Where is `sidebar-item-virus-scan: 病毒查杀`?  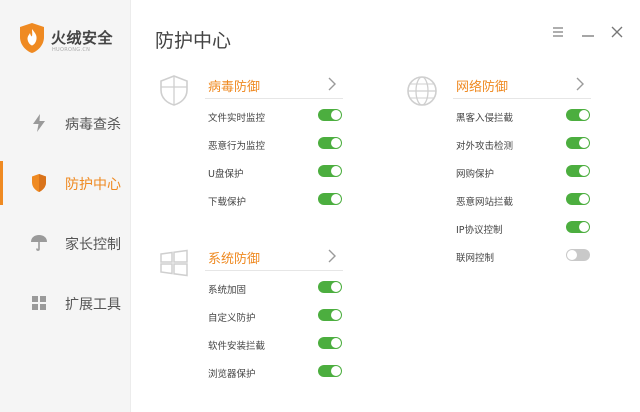
sidebar-item-virus-scan: 病毒查杀 is located at coordinates (65, 123).